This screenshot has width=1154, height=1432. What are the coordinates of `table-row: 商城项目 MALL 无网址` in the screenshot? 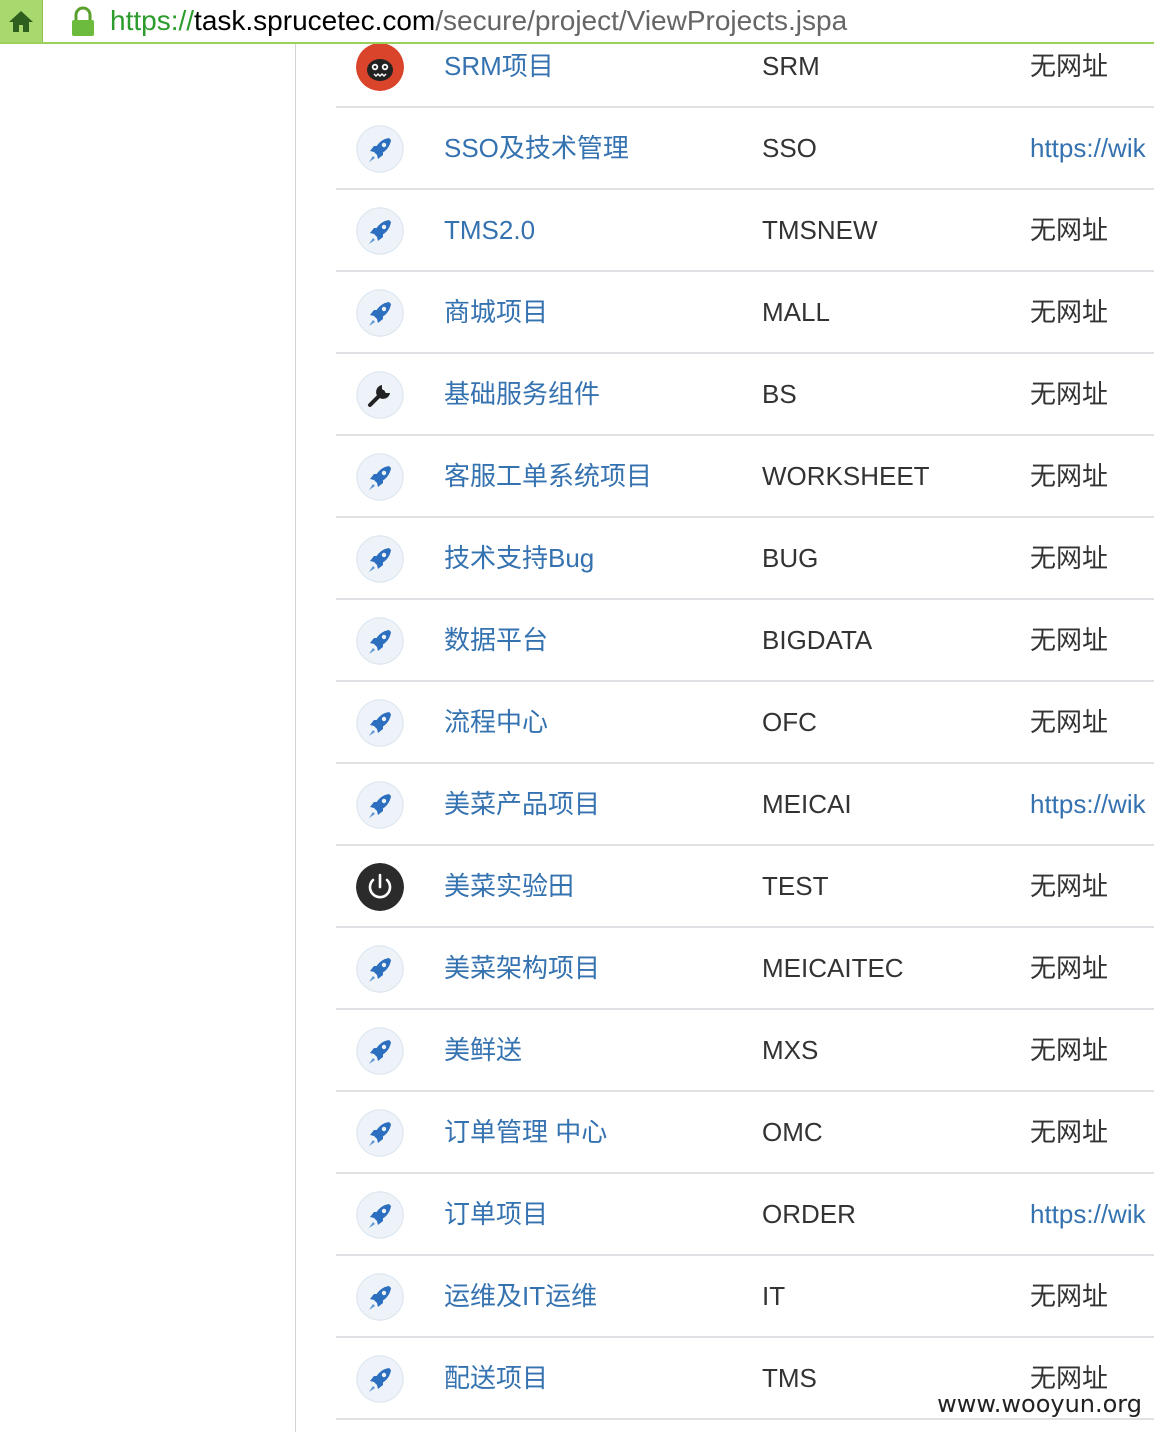 It's located at (745, 313).